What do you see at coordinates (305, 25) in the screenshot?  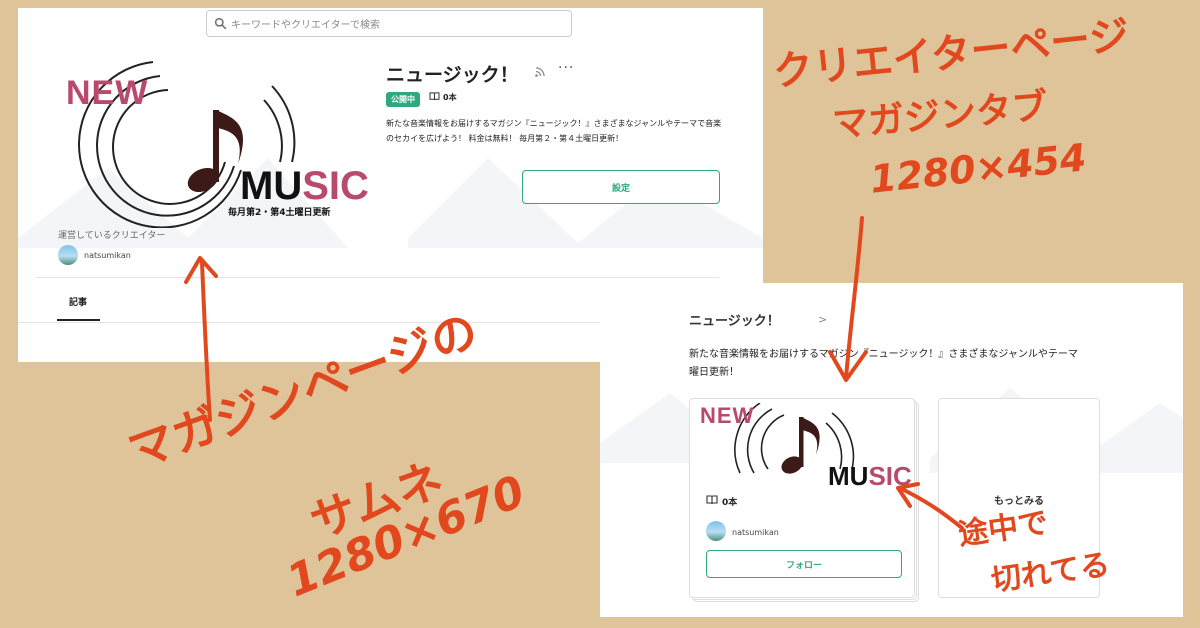 I see `search-placeholder: キーワードやクリエイターで検索` at bounding box center [305, 25].